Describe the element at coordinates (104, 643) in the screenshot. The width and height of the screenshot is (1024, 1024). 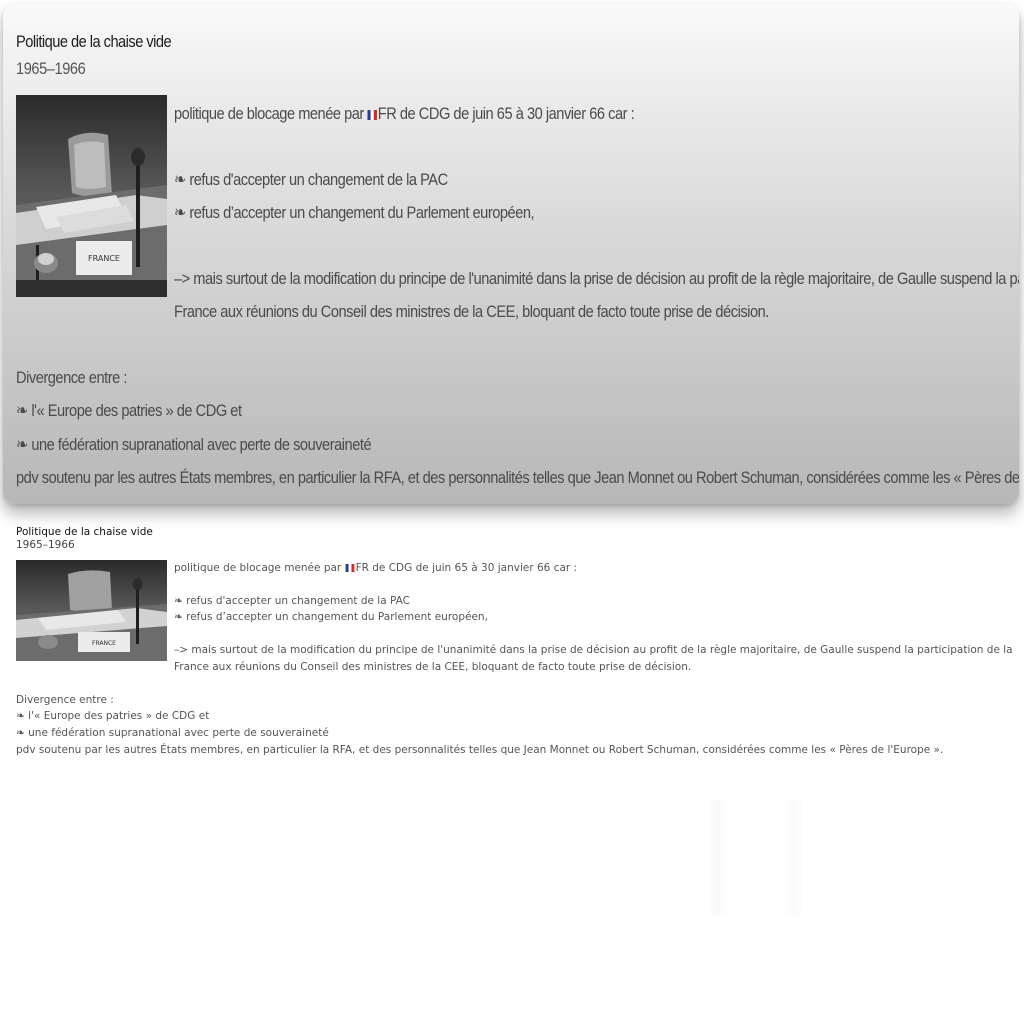
I see `sign-label-small: FRANCE` at that location.